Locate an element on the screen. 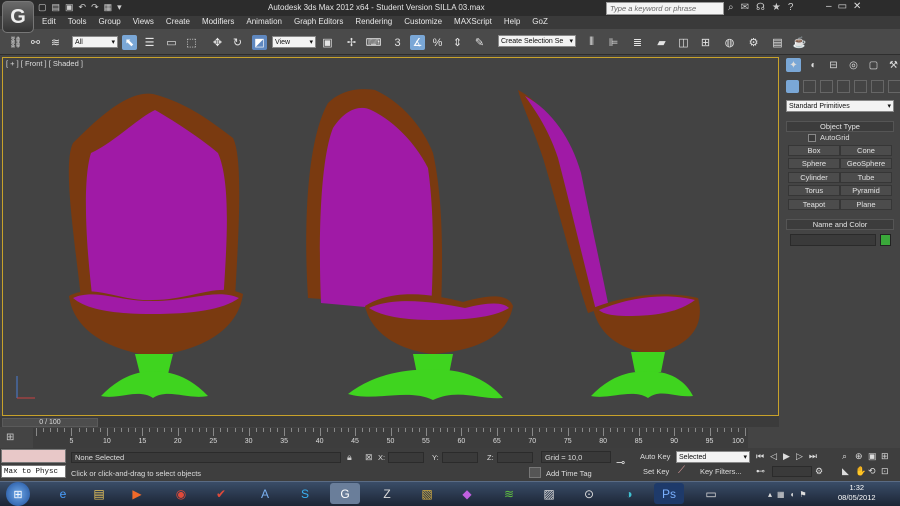 The image size is (900, 506). teapot-button: Teapot is located at coordinates (814, 204).